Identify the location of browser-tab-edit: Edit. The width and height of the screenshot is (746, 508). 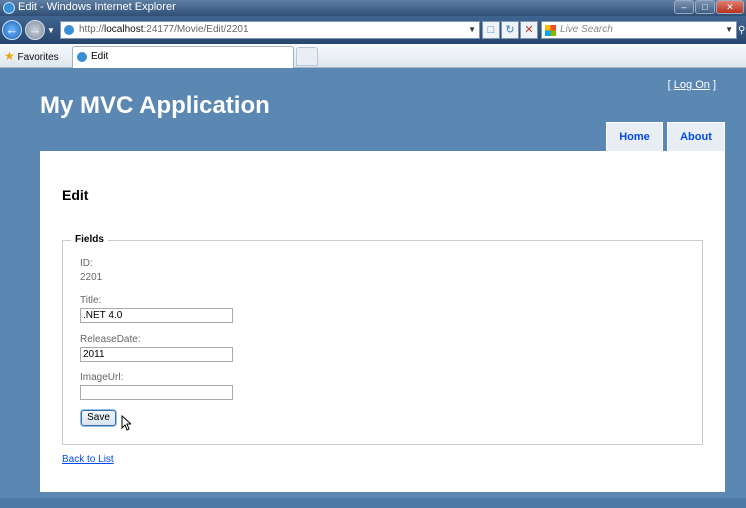
(183, 57).